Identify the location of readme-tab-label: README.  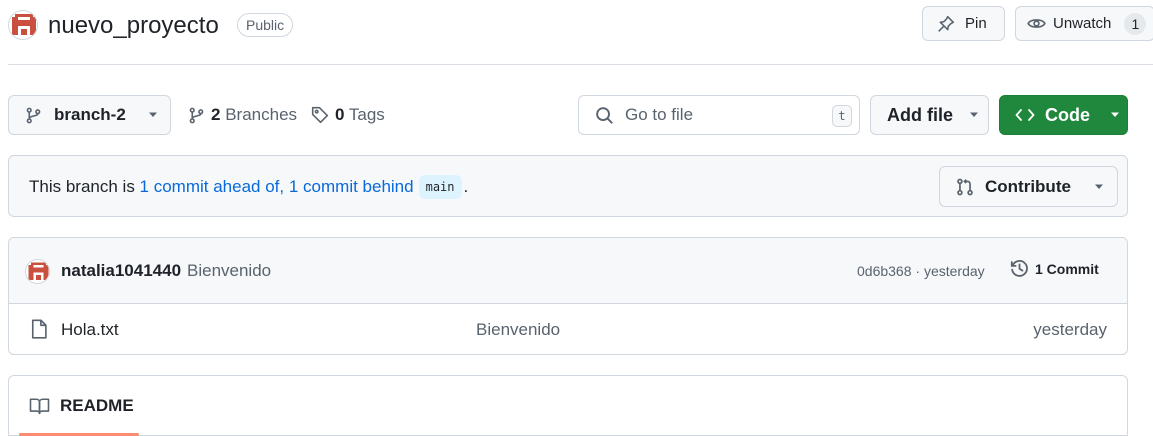
(97, 405).